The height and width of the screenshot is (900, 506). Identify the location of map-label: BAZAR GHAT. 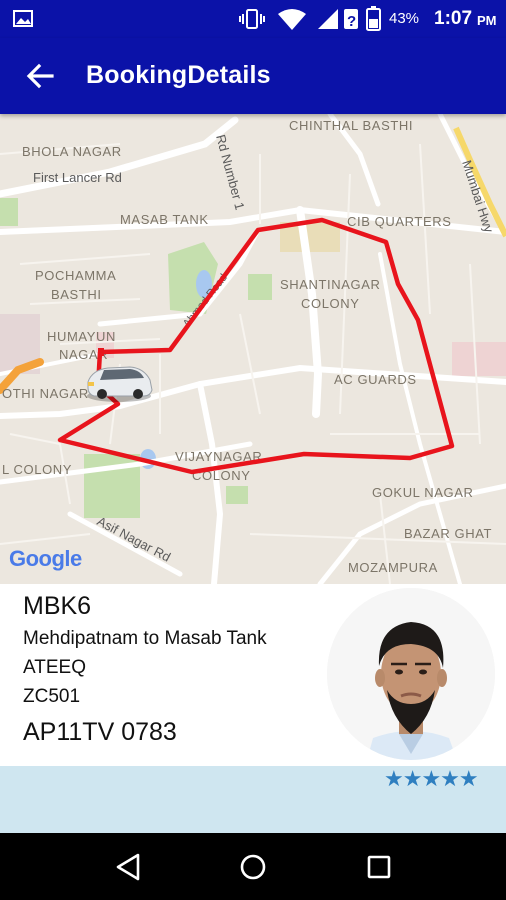
(448, 533).